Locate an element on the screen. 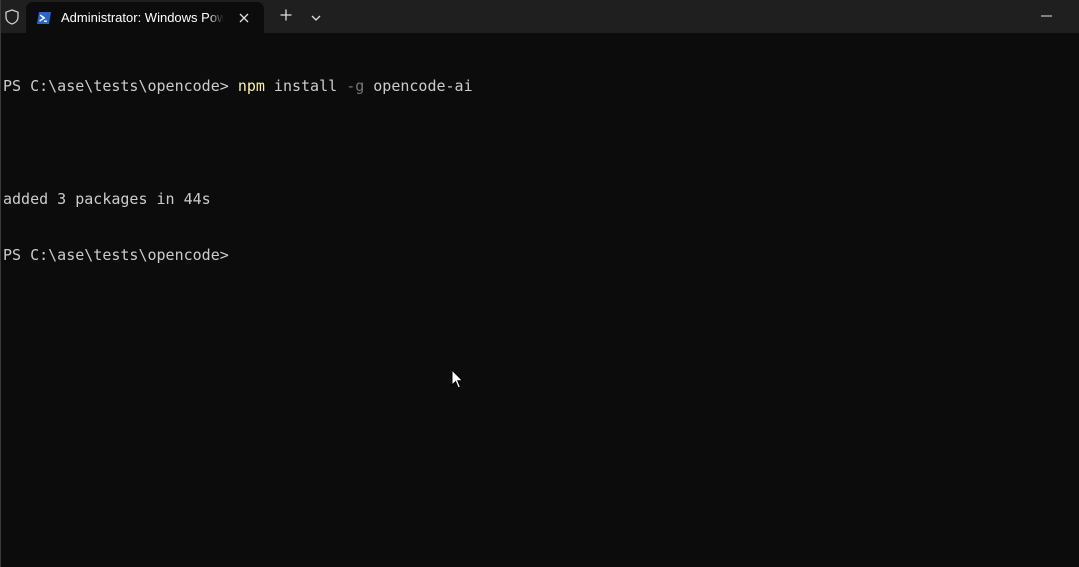 This screenshot has height=567, width=1079. command-name: npm is located at coordinates (251, 86).